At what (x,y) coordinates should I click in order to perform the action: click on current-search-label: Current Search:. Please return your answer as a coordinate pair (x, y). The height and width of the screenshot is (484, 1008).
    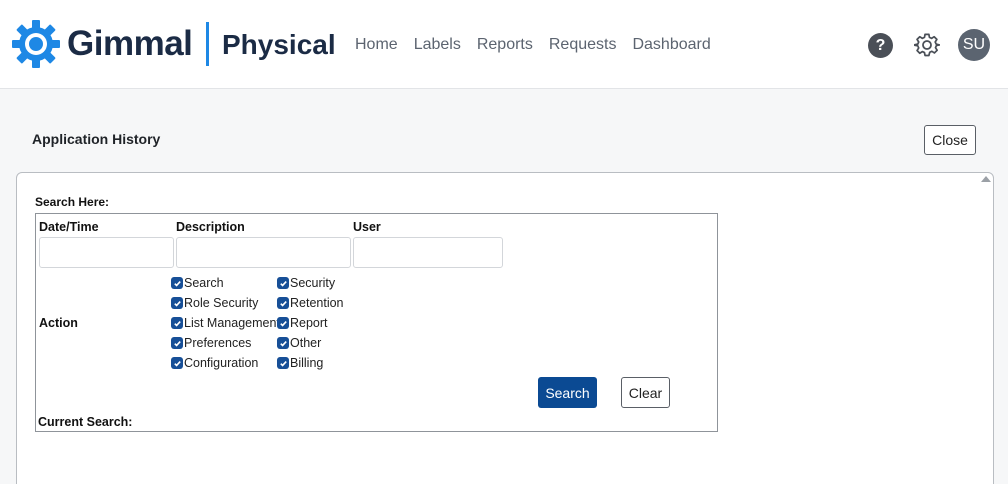
    Looking at the image, I should click on (85, 422).